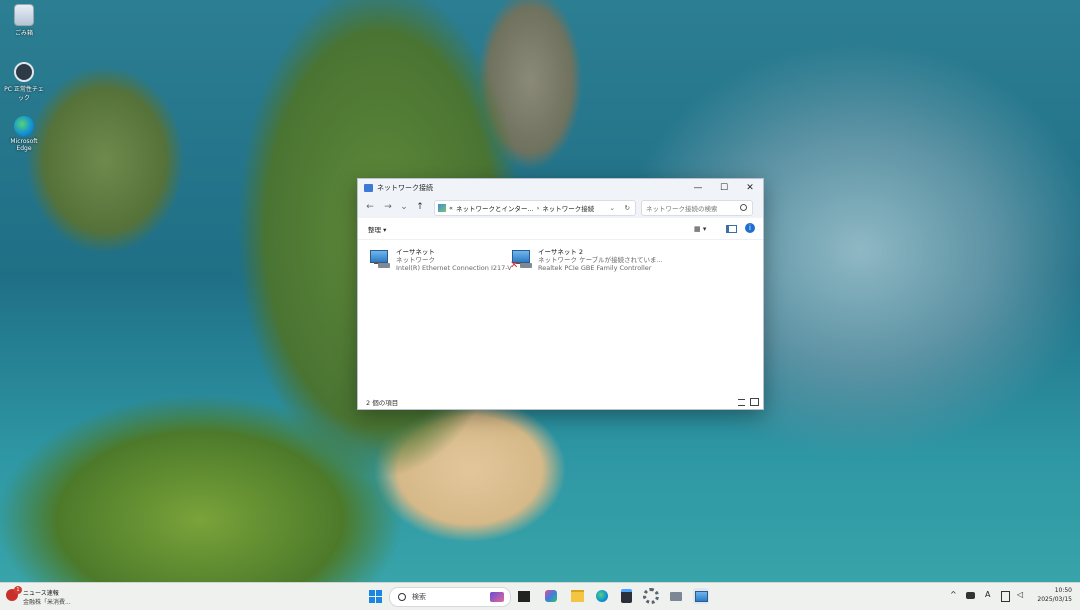 The image size is (1080, 610). What do you see at coordinates (754, 402) in the screenshot?
I see `large-icons-view-icon` at bounding box center [754, 402].